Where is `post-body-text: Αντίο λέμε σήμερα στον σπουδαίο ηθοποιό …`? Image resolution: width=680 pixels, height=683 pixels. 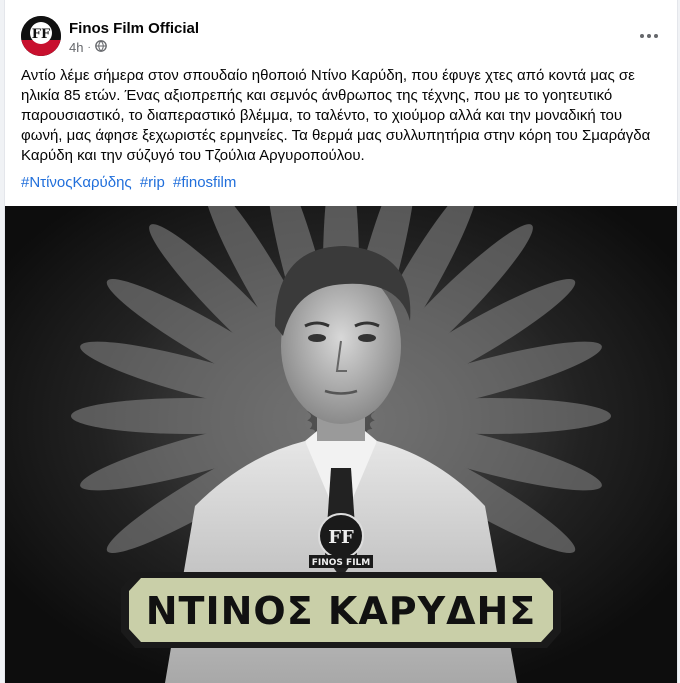 post-body-text: Αντίο λέμε σήμερα στον σπουδαίο ηθοποιό … is located at coordinates (336, 115).